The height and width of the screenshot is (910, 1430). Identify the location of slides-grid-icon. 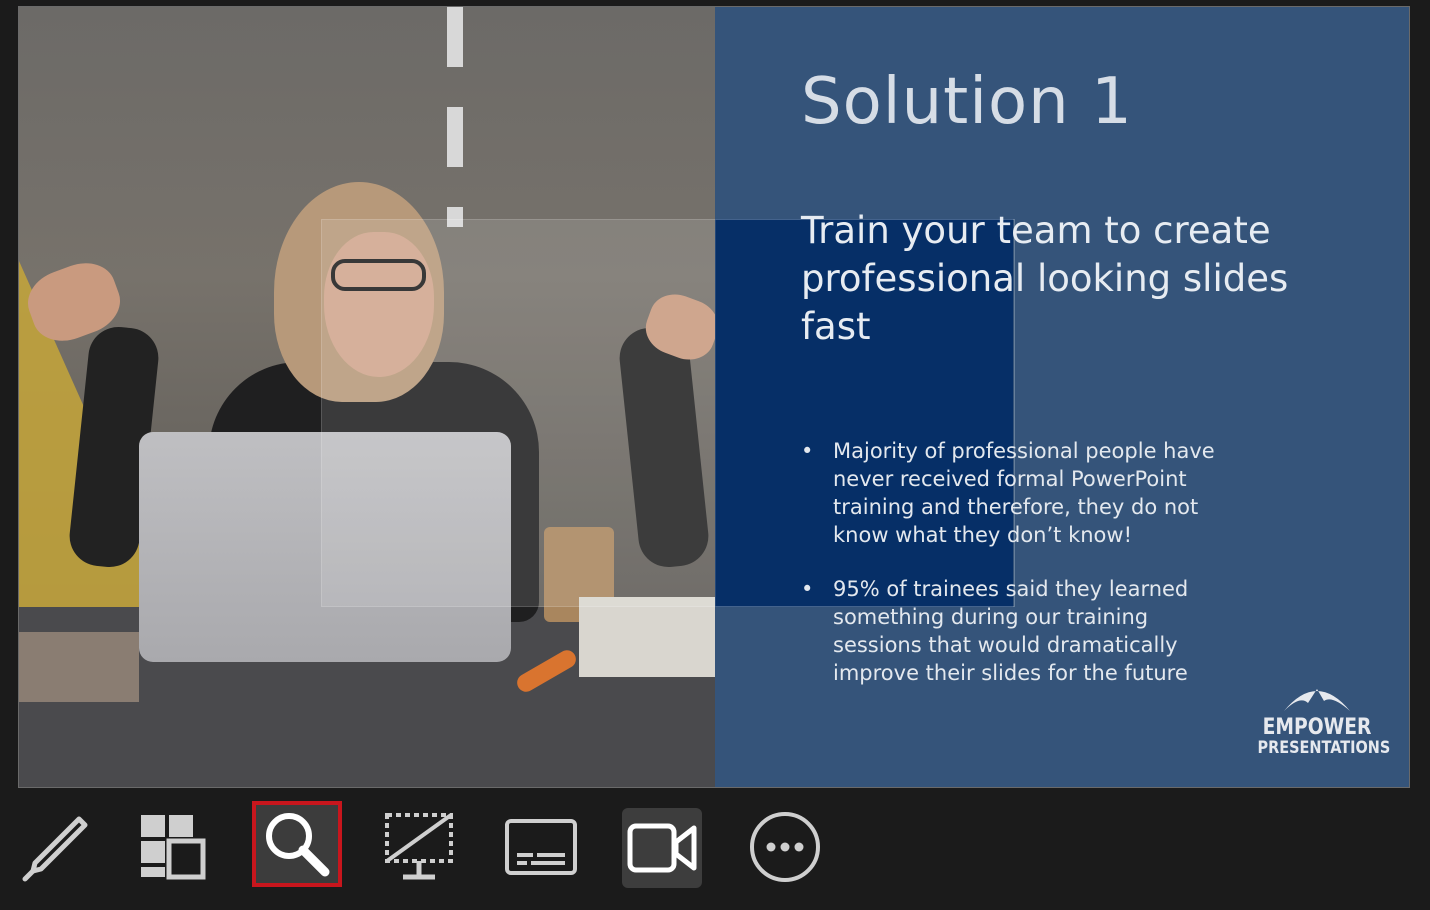
(173, 847).